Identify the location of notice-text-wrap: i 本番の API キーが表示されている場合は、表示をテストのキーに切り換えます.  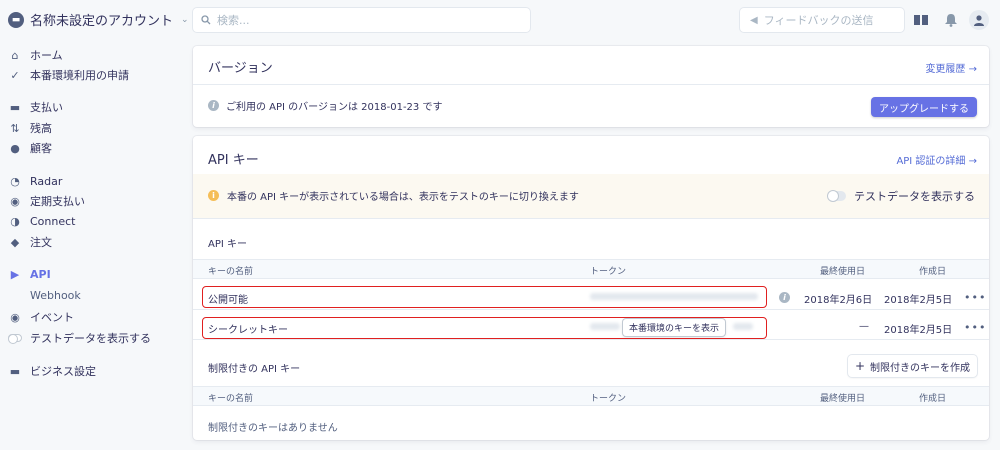
(393, 195).